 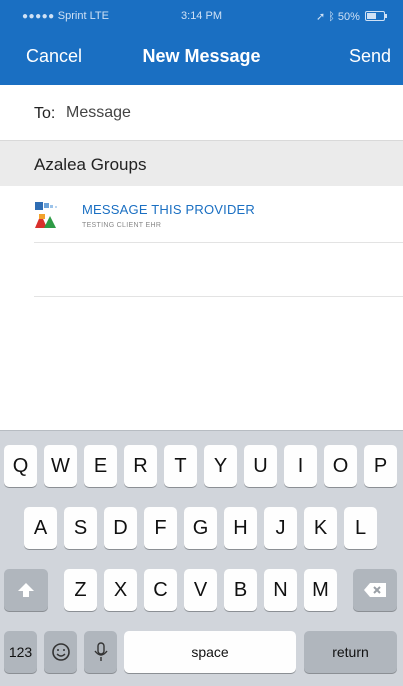 What do you see at coordinates (200, 528) in the screenshot?
I see `key-g: G` at bounding box center [200, 528].